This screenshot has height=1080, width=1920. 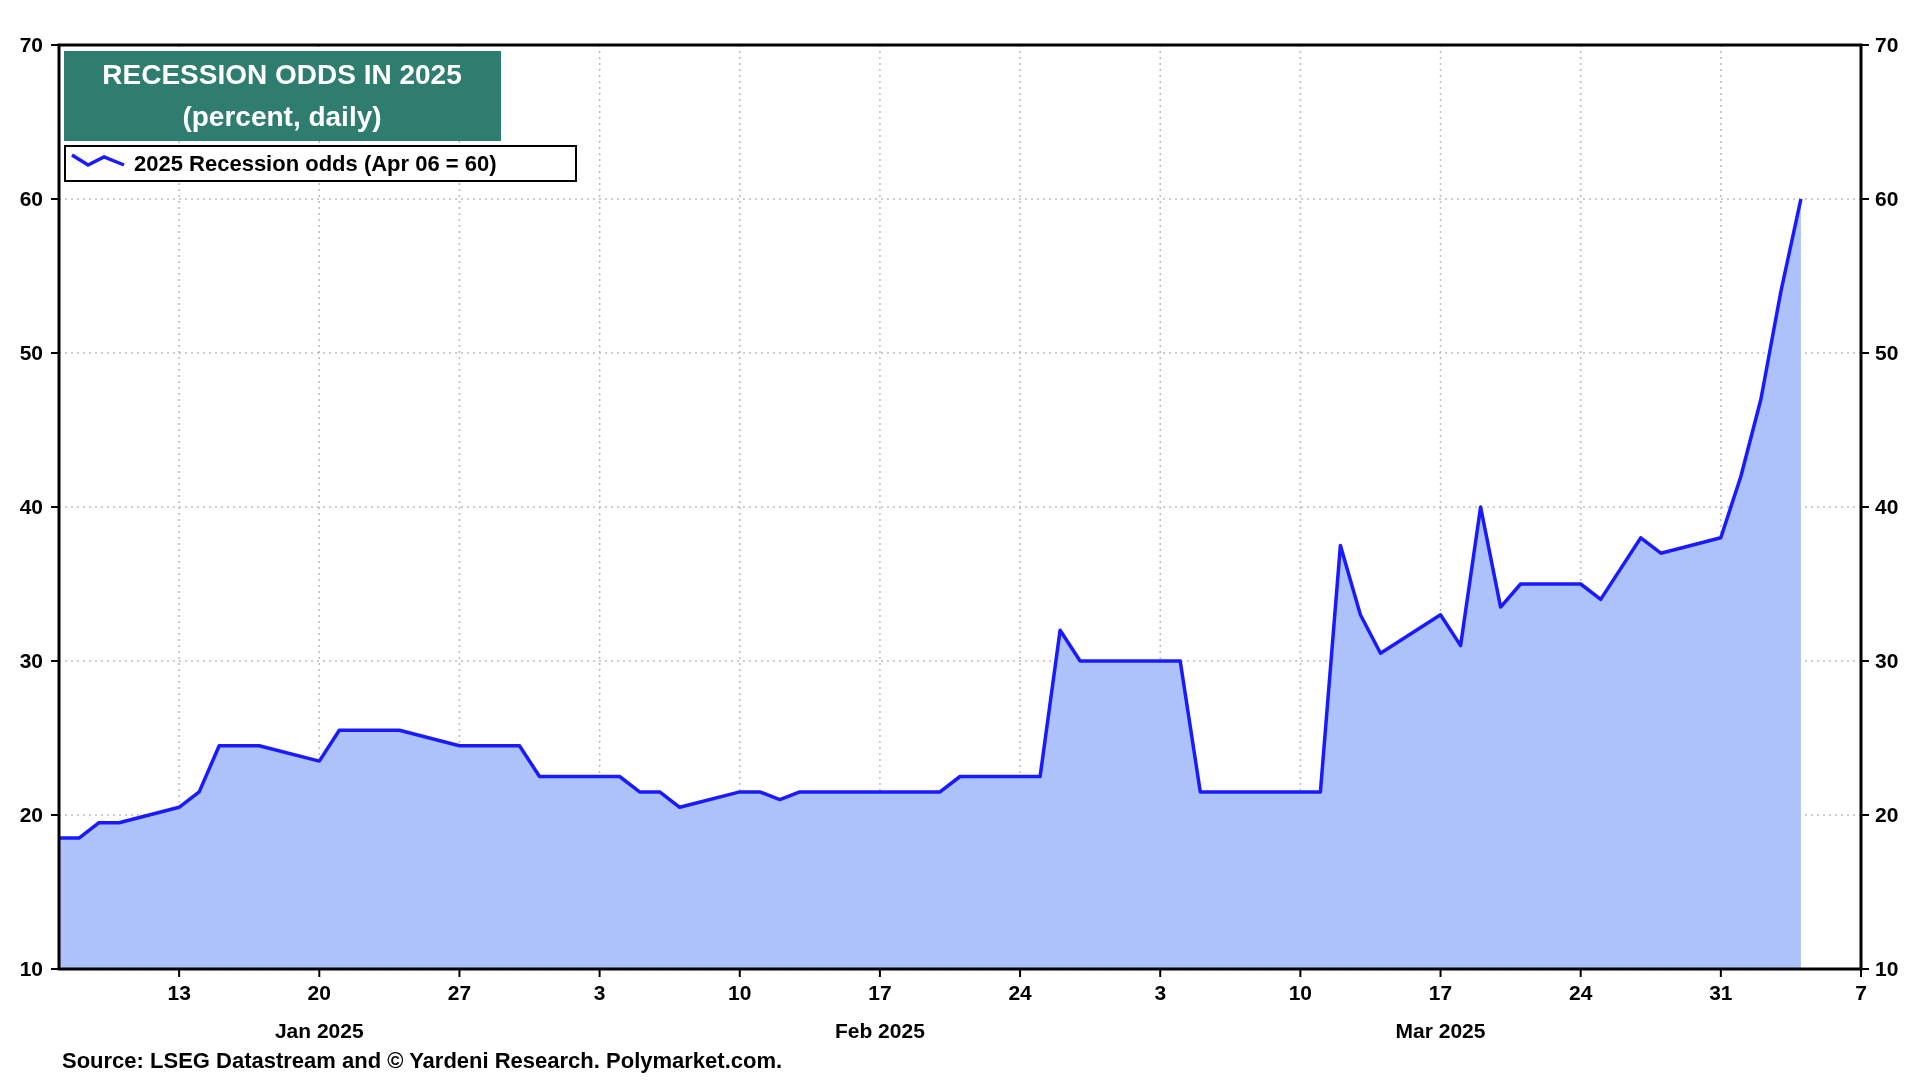 I want to click on x-tick-label: 31, so click(x=1721, y=992).